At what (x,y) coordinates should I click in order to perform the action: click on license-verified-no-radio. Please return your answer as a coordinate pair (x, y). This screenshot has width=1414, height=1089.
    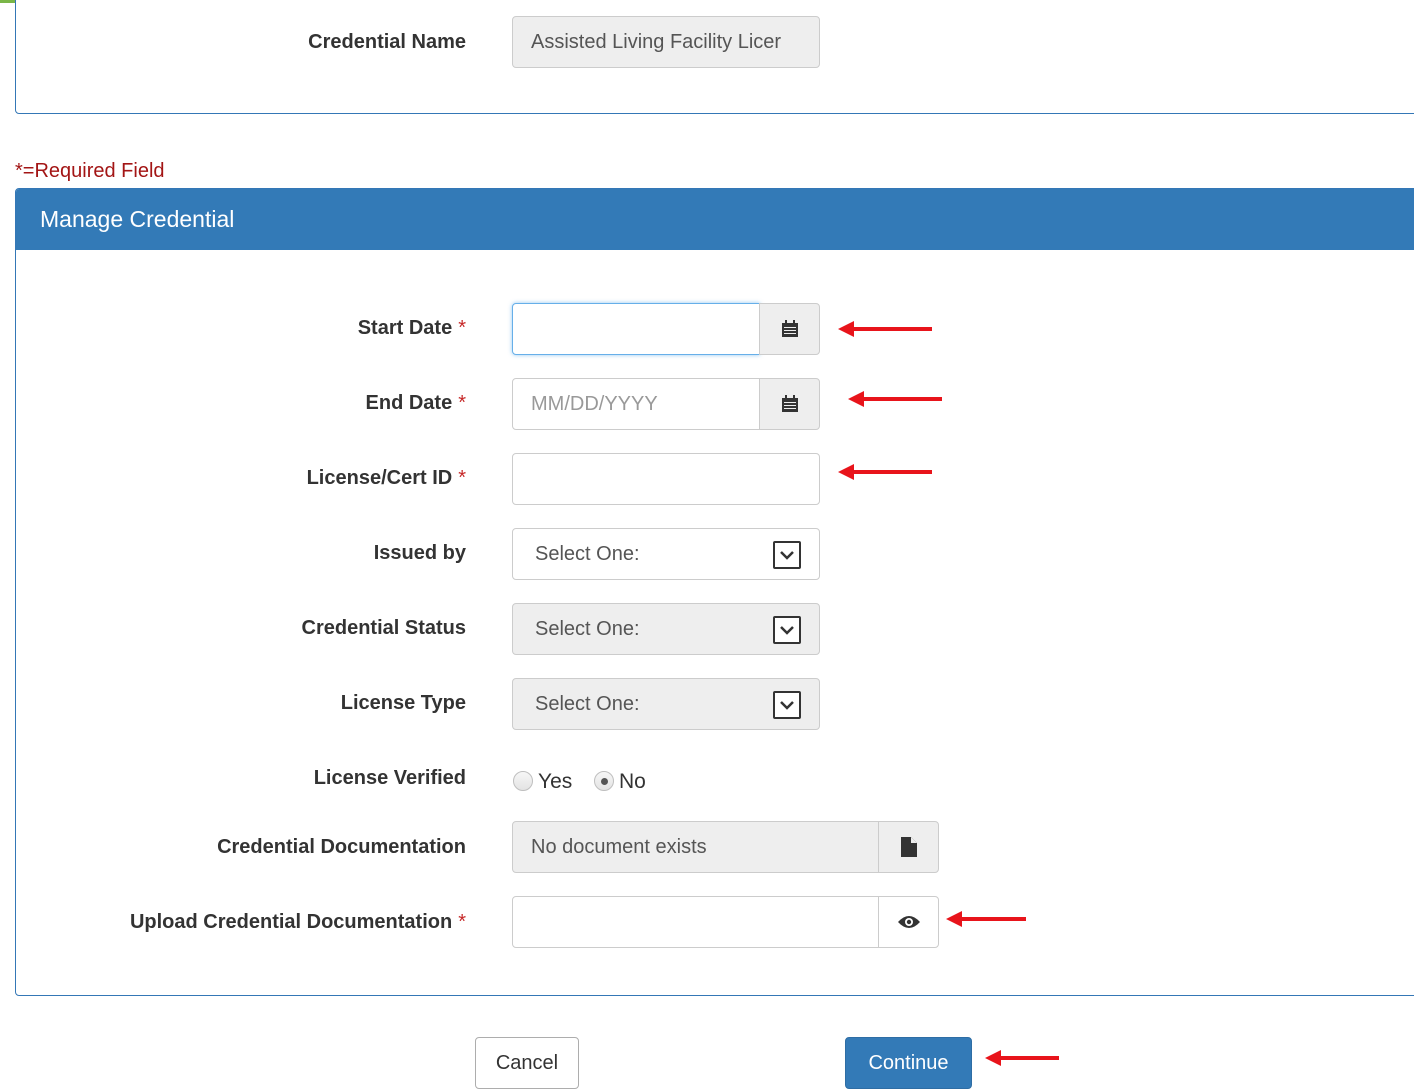
    Looking at the image, I should click on (604, 781).